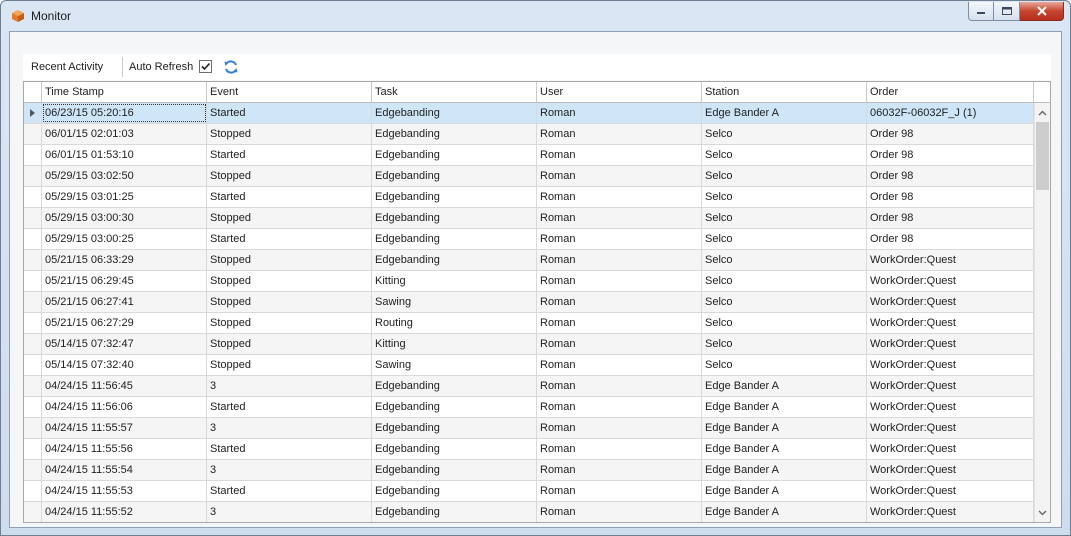 This screenshot has height=536, width=1071. I want to click on cell-time-stamp: 06/01/15 01:53:10, so click(124, 155).